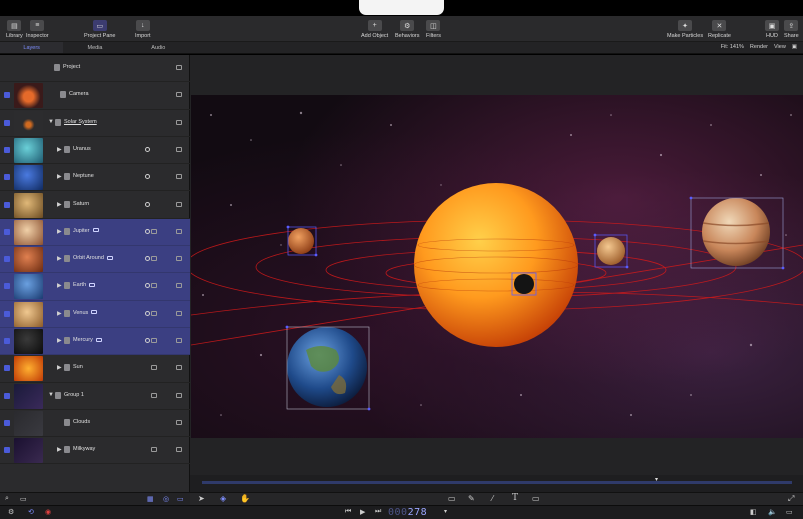 The height and width of the screenshot is (519, 803). What do you see at coordinates (772, 512) in the screenshot?
I see `audio-icon: 🔈` at bounding box center [772, 512].